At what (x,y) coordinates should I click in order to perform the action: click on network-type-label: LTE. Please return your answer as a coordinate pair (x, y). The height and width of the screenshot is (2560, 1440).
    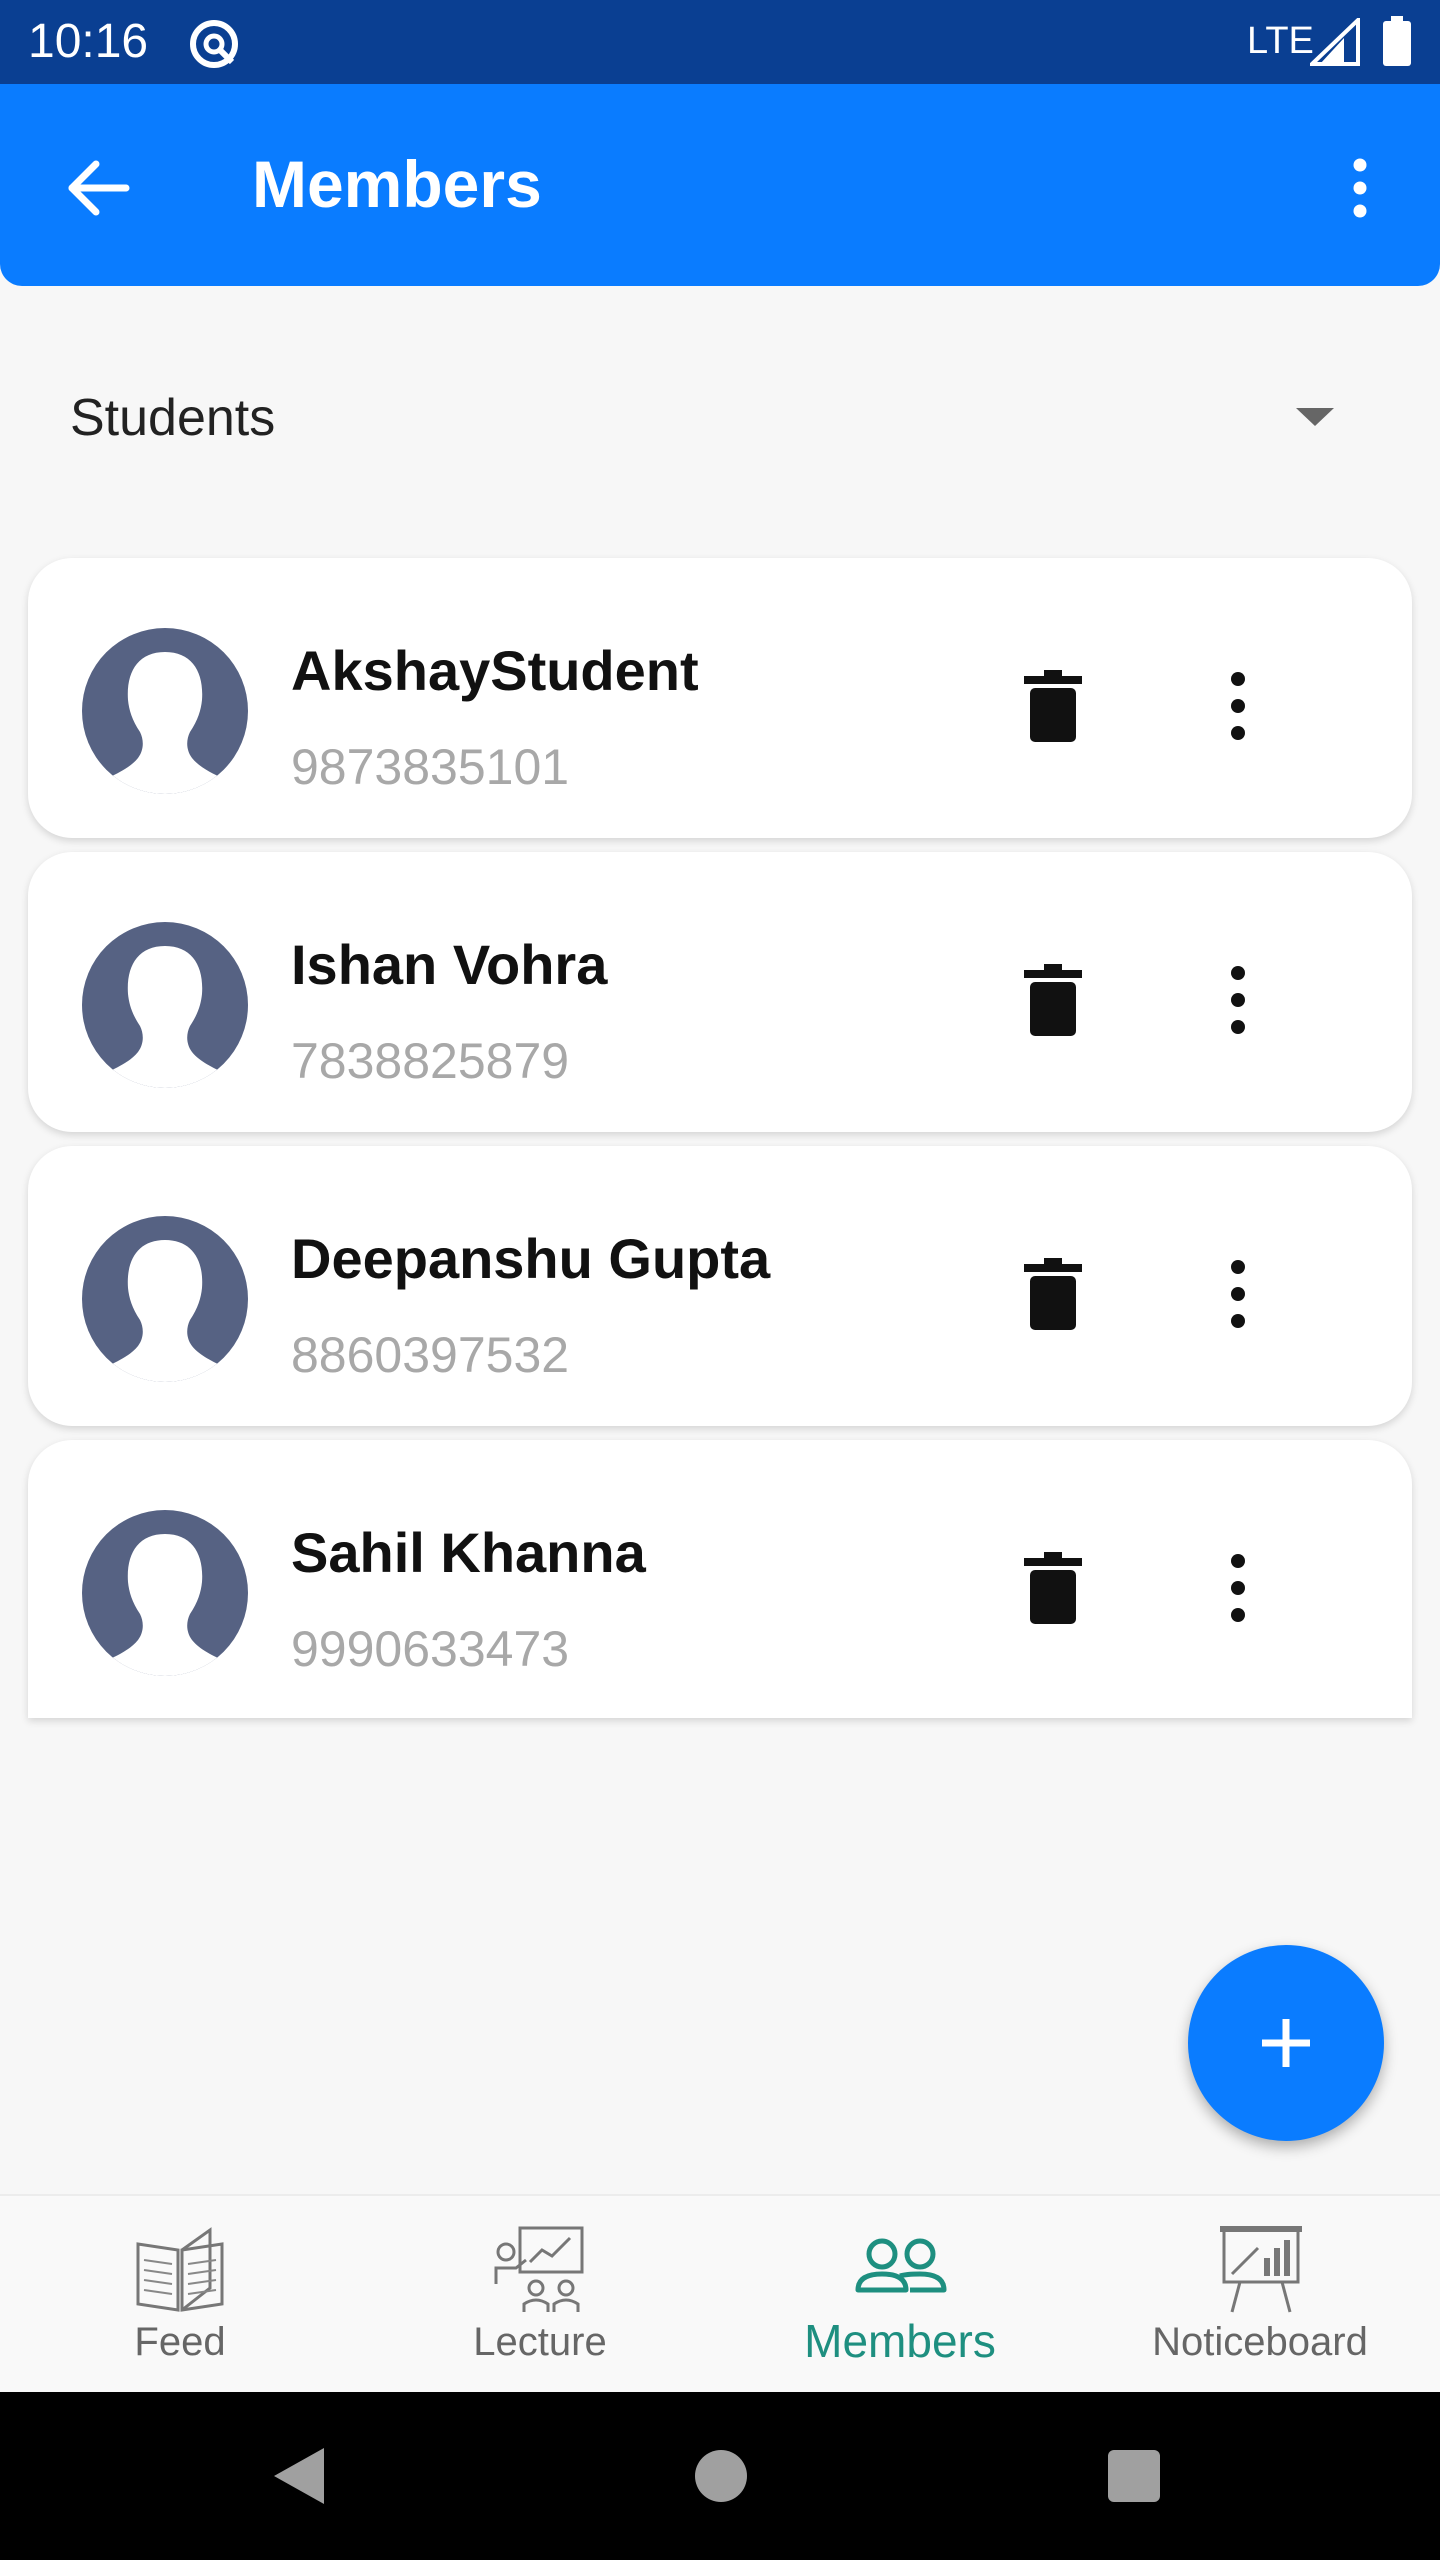
    Looking at the image, I should click on (1280, 41).